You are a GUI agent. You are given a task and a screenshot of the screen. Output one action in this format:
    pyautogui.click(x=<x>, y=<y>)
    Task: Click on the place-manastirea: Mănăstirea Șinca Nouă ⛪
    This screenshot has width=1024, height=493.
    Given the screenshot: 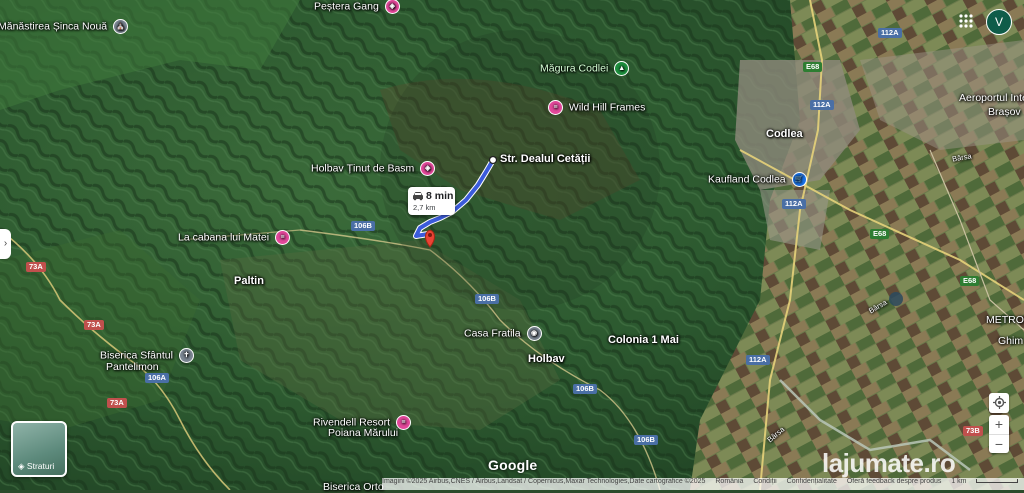 What is the action you would take?
    pyautogui.click(x=64, y=26)
    